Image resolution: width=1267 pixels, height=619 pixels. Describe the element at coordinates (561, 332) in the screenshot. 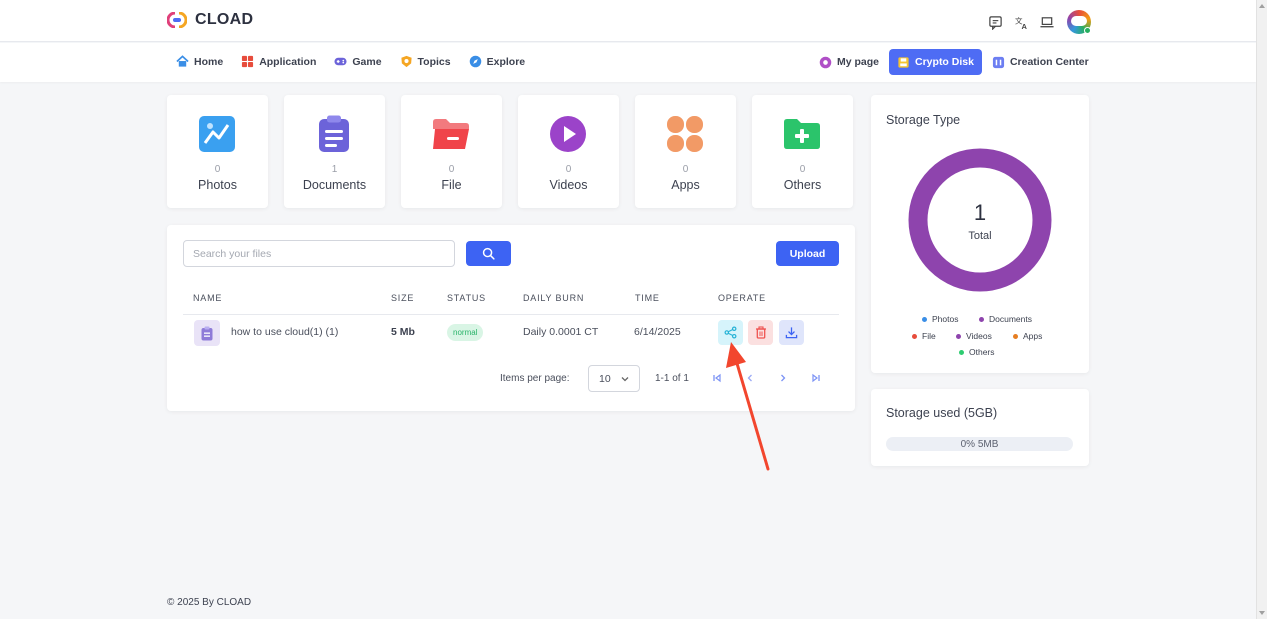

I see `daily-burn: Daily 0.0001 CT` at that location.